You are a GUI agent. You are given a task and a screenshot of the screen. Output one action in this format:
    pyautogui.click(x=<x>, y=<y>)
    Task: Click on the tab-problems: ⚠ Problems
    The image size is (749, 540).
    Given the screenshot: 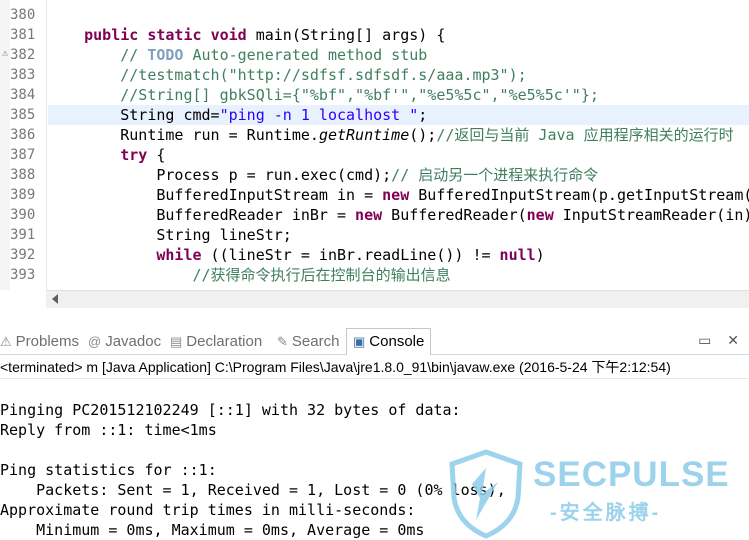 What is the action you would take?
    pyautogui.click(x=39, y=341)
    